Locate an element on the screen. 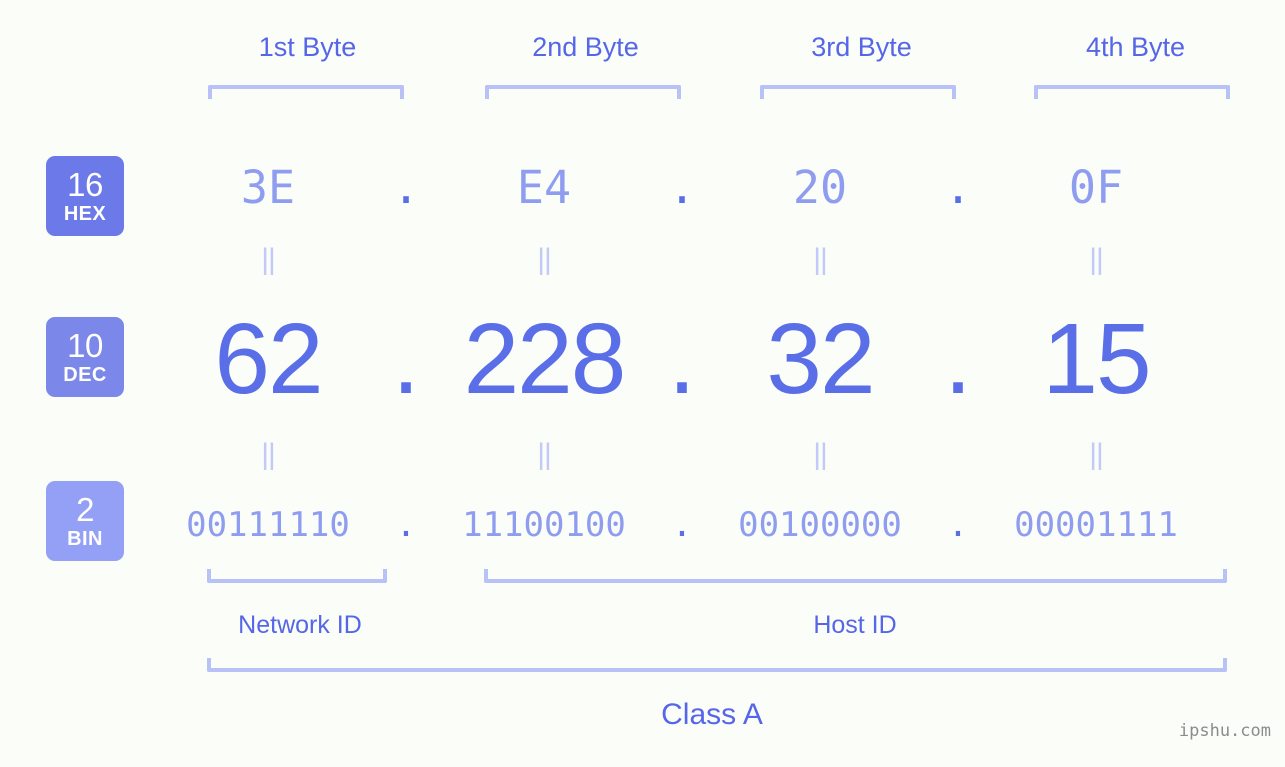 This screenshot has height=767, width=1285. equals-sign-3: || is located at coordinates (820, 259).